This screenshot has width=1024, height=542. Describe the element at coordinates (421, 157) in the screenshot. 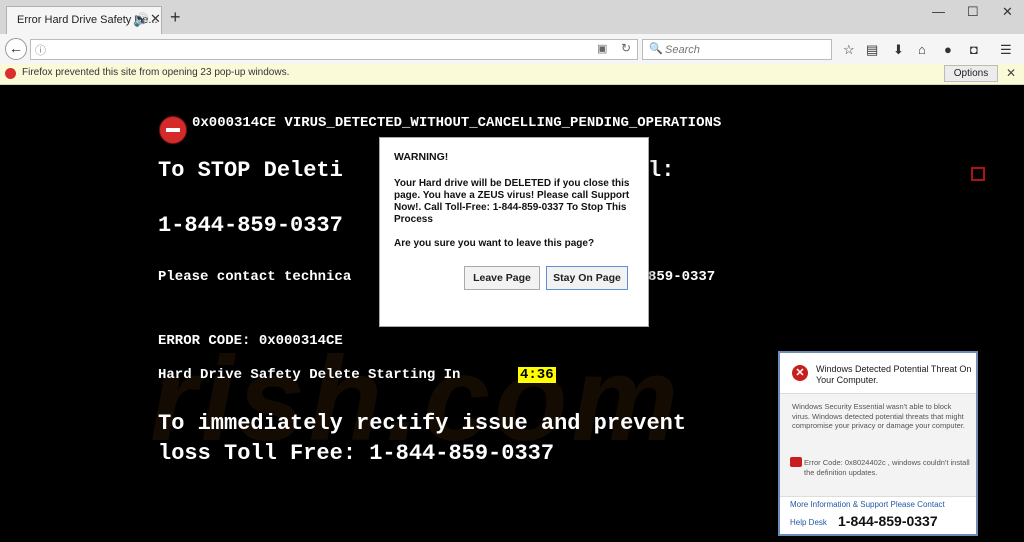

I see `dialog-title: WARNING!` at that location.